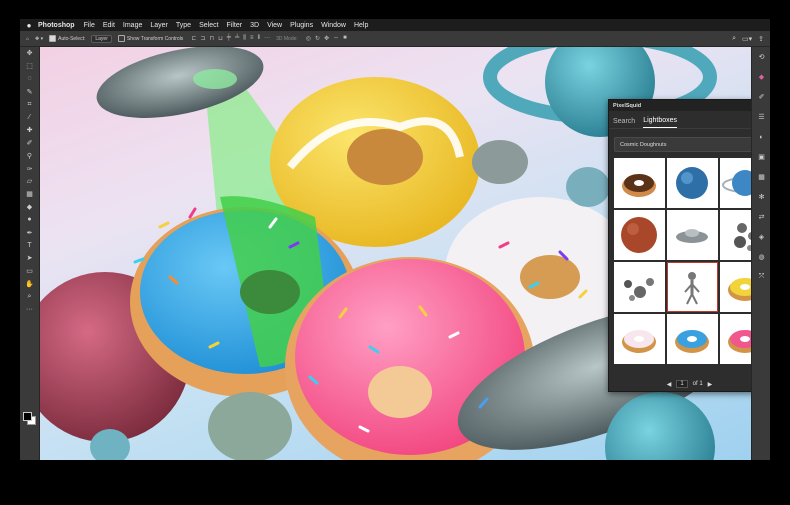  I want to click on search-icon: ⌕, so click(734, 39).